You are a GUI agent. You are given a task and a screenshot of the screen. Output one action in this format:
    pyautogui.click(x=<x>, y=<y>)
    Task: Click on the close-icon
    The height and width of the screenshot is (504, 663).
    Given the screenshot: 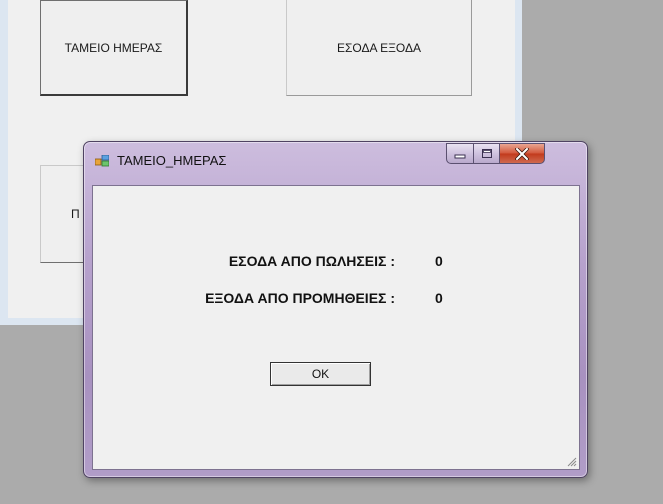 What is the action you would take?
    pyautogui.click(x=522, y=153)
    